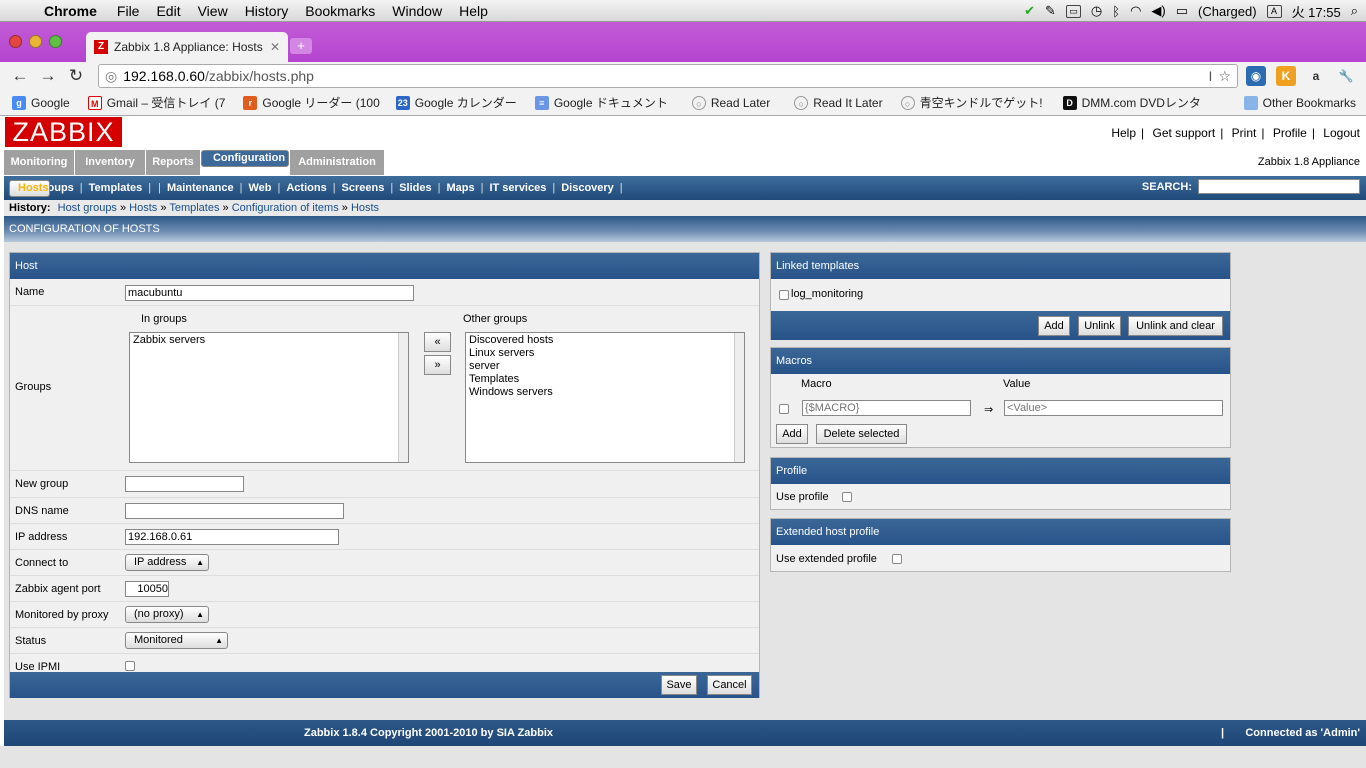  What do you see at coordinates (167, 562) in the screenshot?
I see `connect-select: IP address ▲` at bounding box center [167, 562].